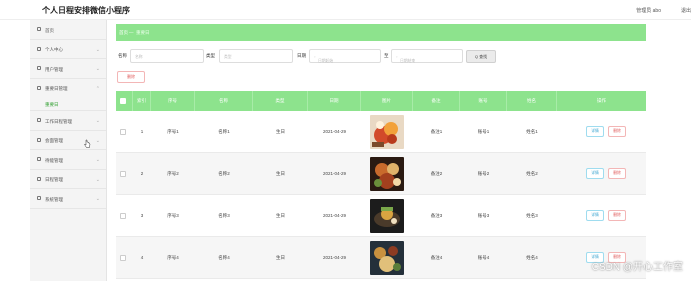 The width and height of the screenshot is (691, 281). Describe the element at coordinates (97, 88) in the screenshot. I see `chevron-up-icon: ⌃` at that location.